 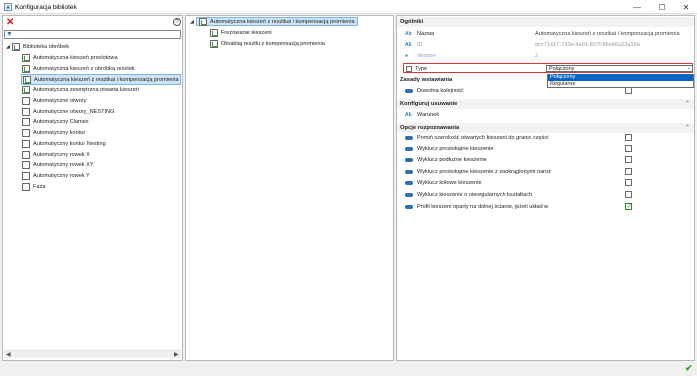 I want to click on section-title: Zasady wstawiania, so click(x=426, y=80).